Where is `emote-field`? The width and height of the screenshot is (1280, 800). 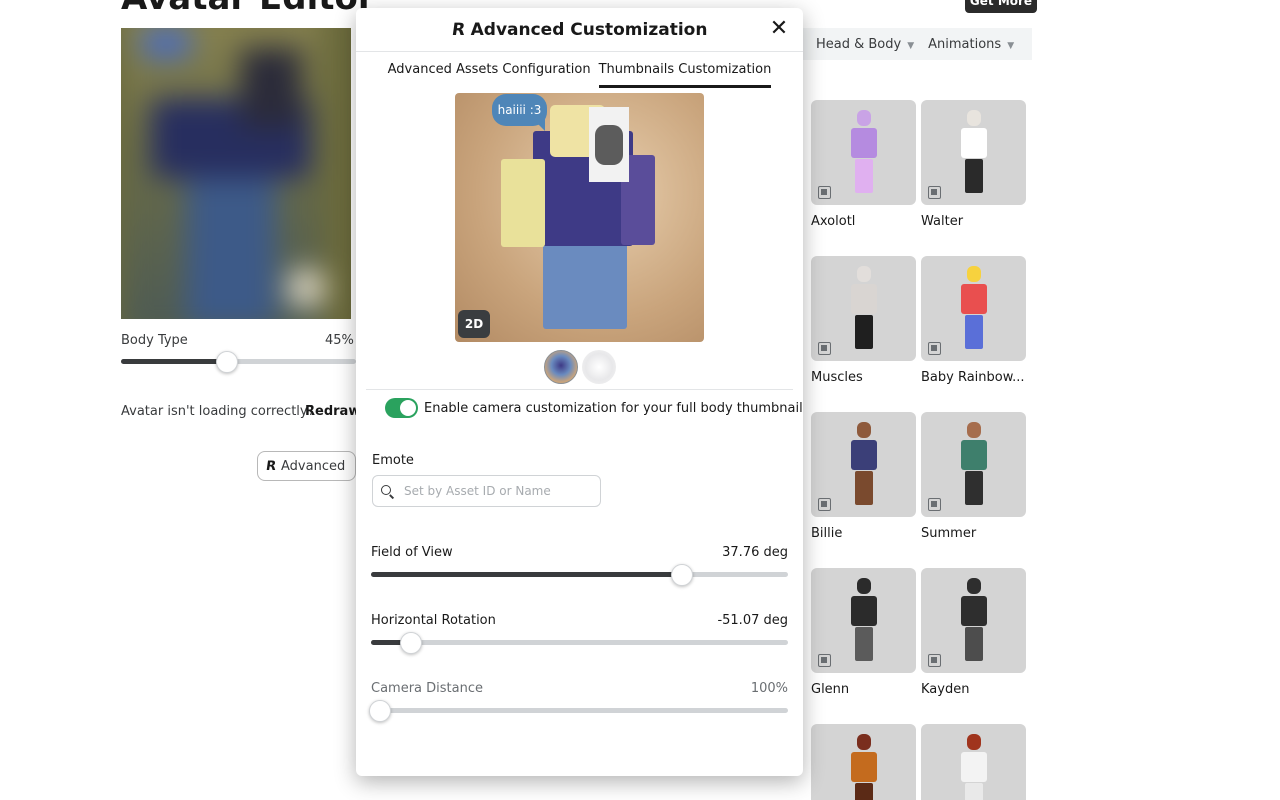
emote-field is located at coordinates (486, 491).